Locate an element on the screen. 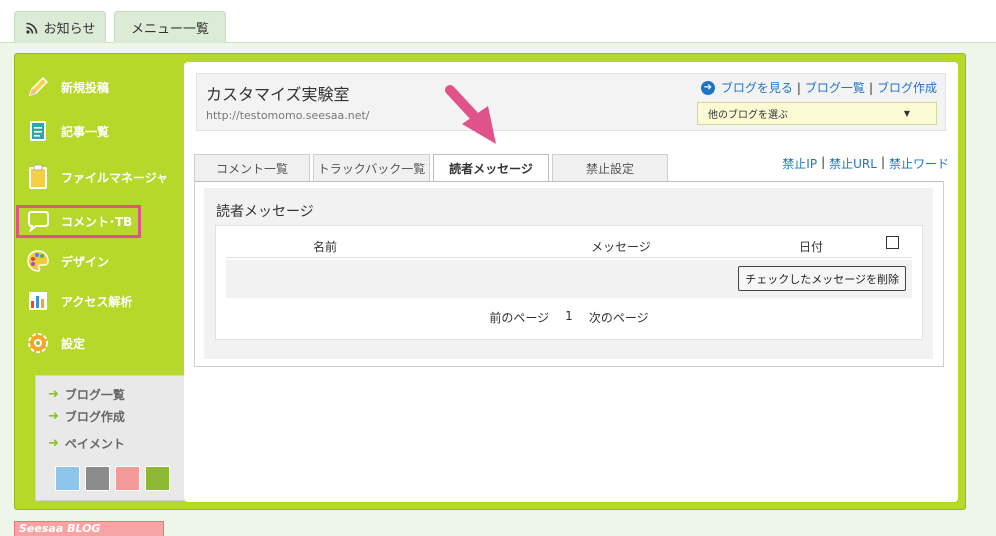  sidebar-item-design: デザイン is located at coordinates (67, 261).